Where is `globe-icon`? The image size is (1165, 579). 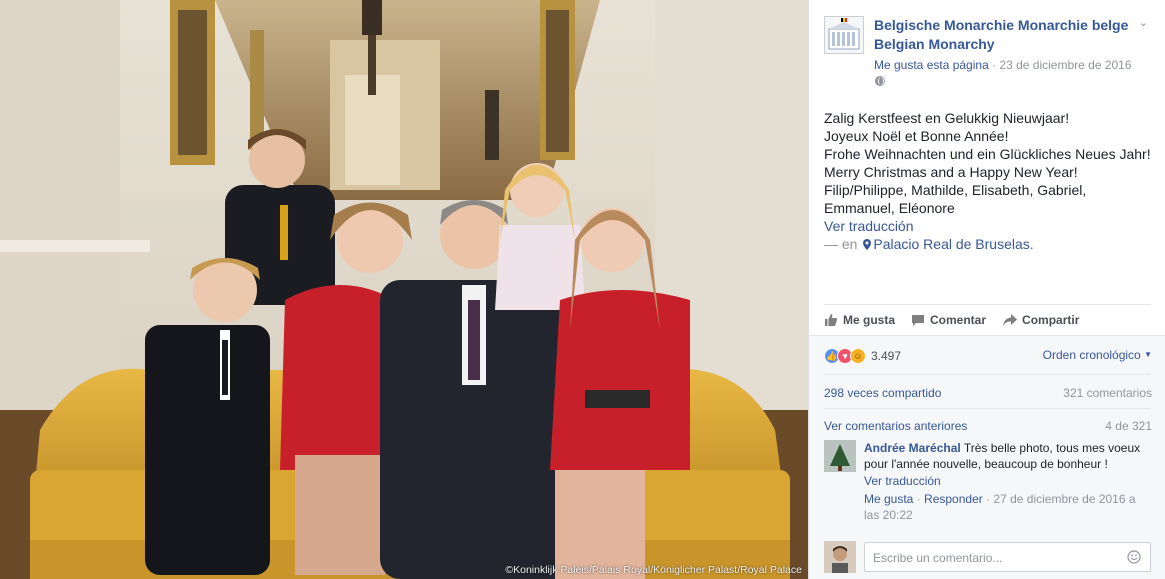
globe-icon is located at coordinates (880, 81).